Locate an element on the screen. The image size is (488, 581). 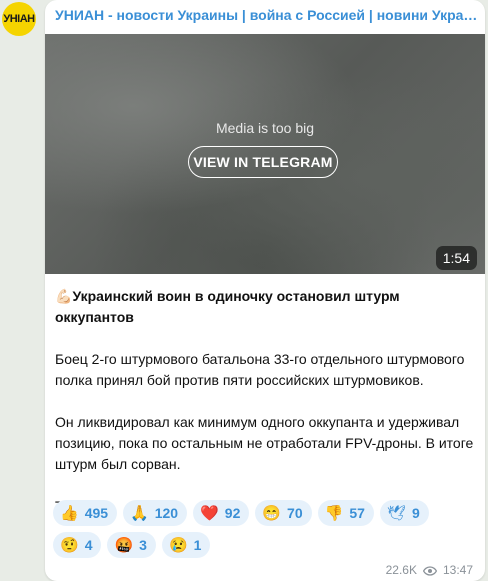
reactions-bar: 👍 495 🙏 120 ❤️ 92 😁 70 👎 57 🕊 9 🤨 4 🤬 3 😢 1 is located at coordinates (268, 529).